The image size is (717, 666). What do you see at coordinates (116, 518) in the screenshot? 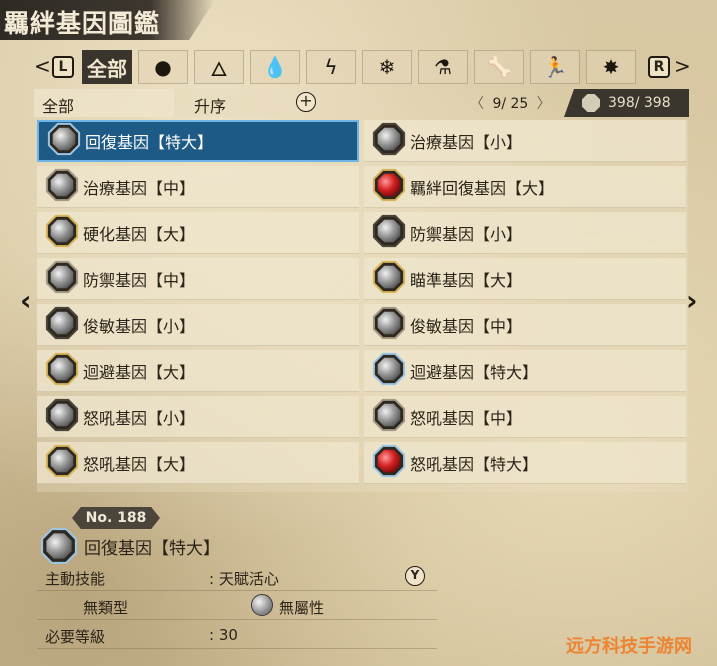
I see `gene-number-badge: No. 188` at bounding box center [116, 518].